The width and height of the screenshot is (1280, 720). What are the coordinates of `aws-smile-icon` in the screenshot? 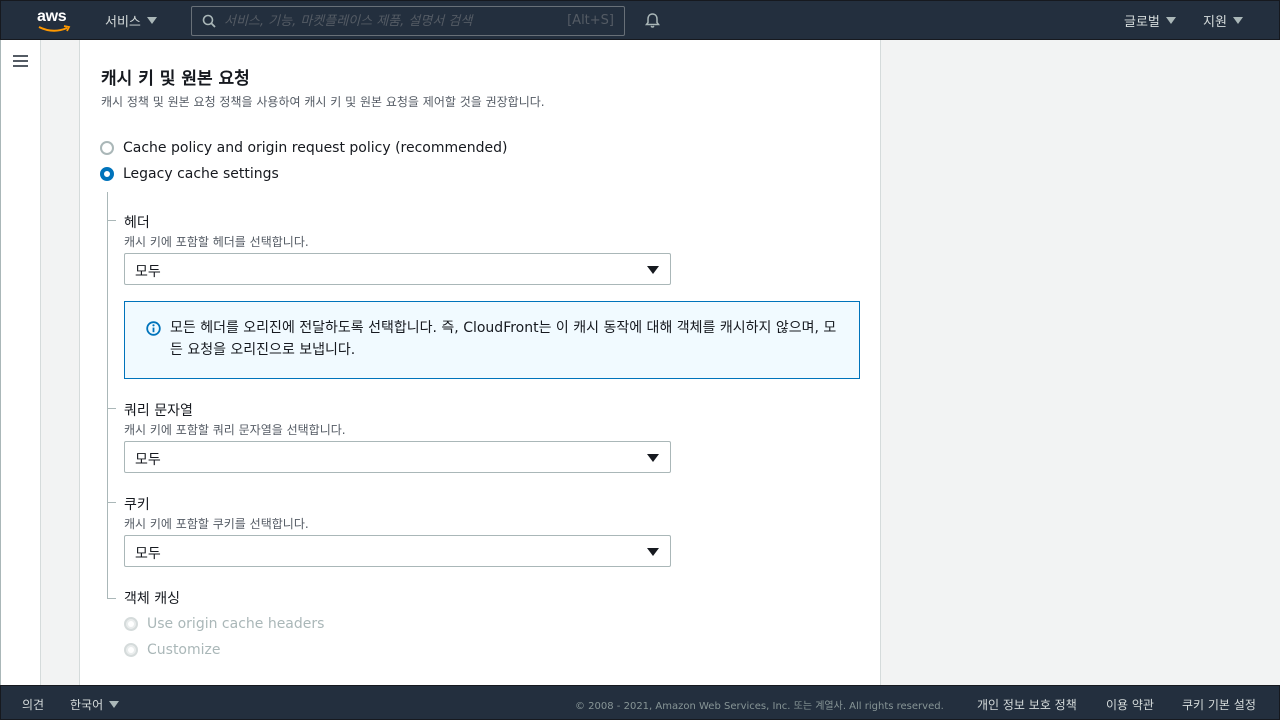 It's located at (54, 28).